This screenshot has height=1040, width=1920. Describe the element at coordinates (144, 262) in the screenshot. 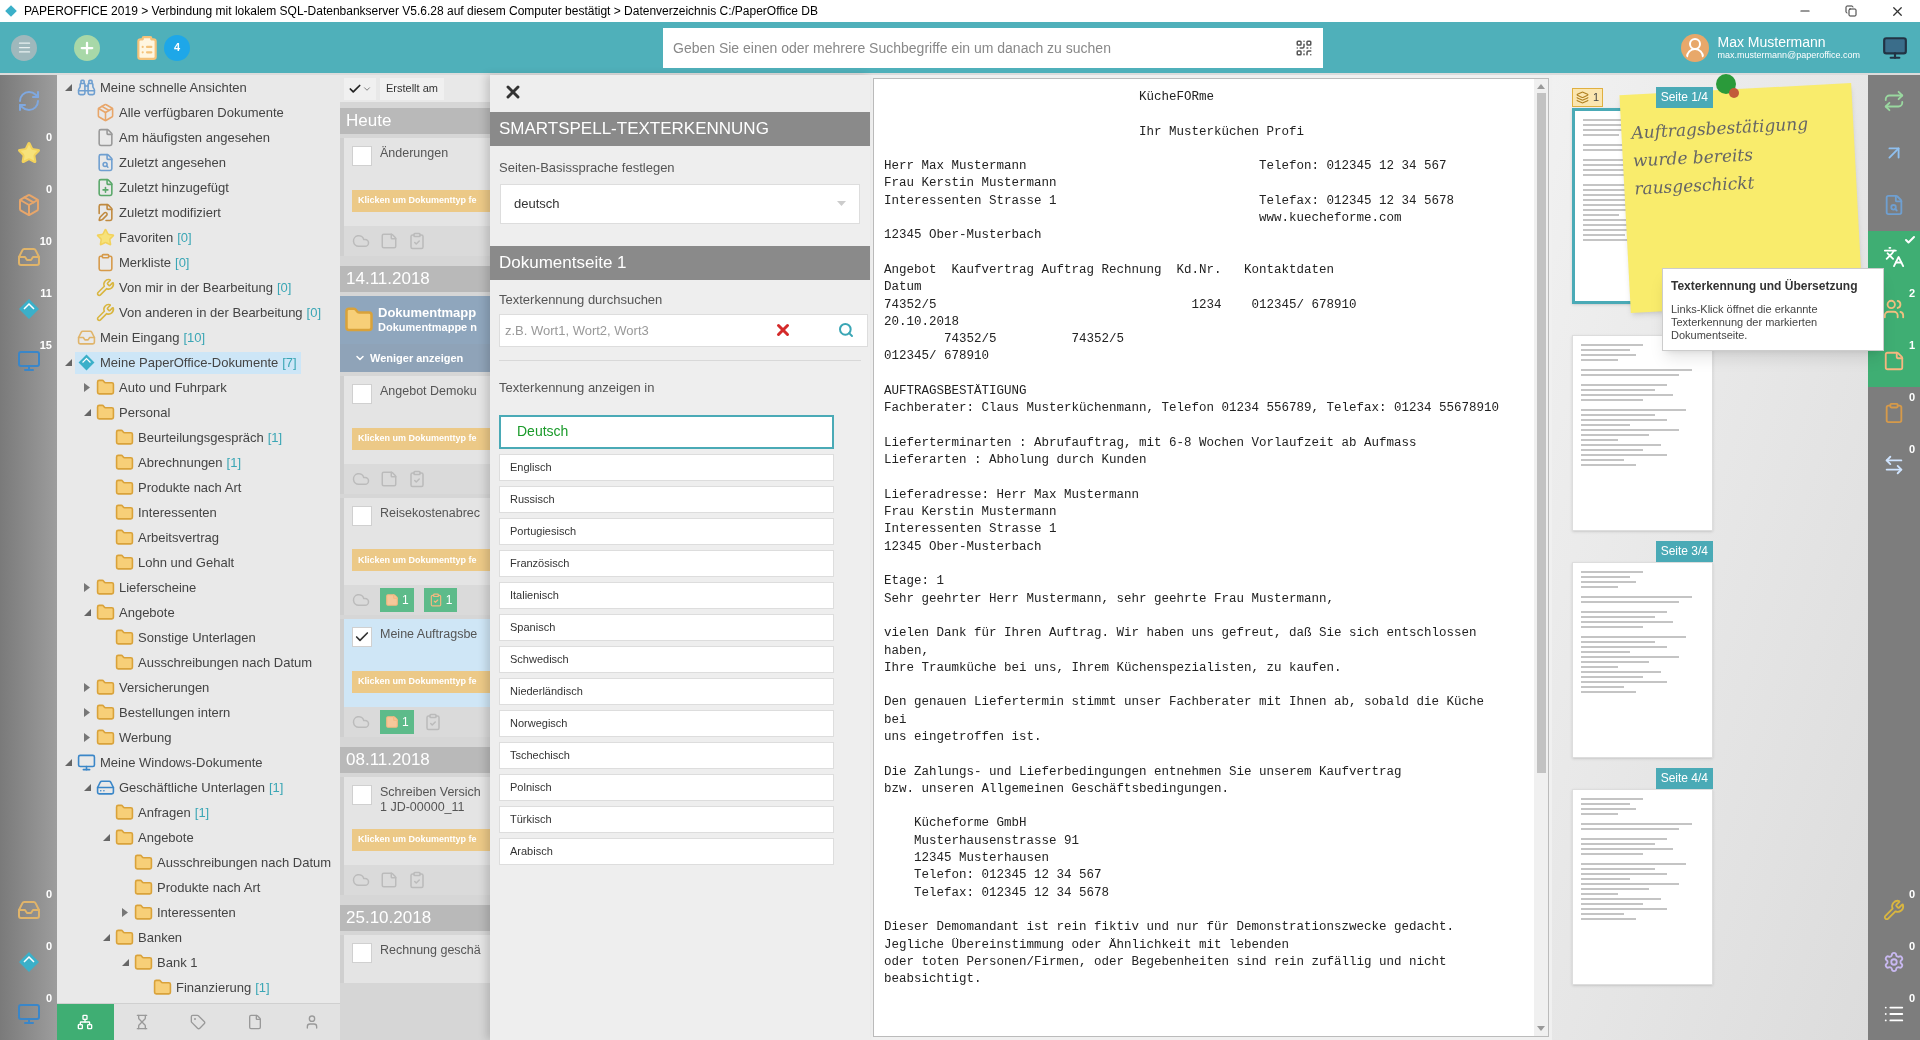

I see `tree-item: Merkliste [0]` at that location.